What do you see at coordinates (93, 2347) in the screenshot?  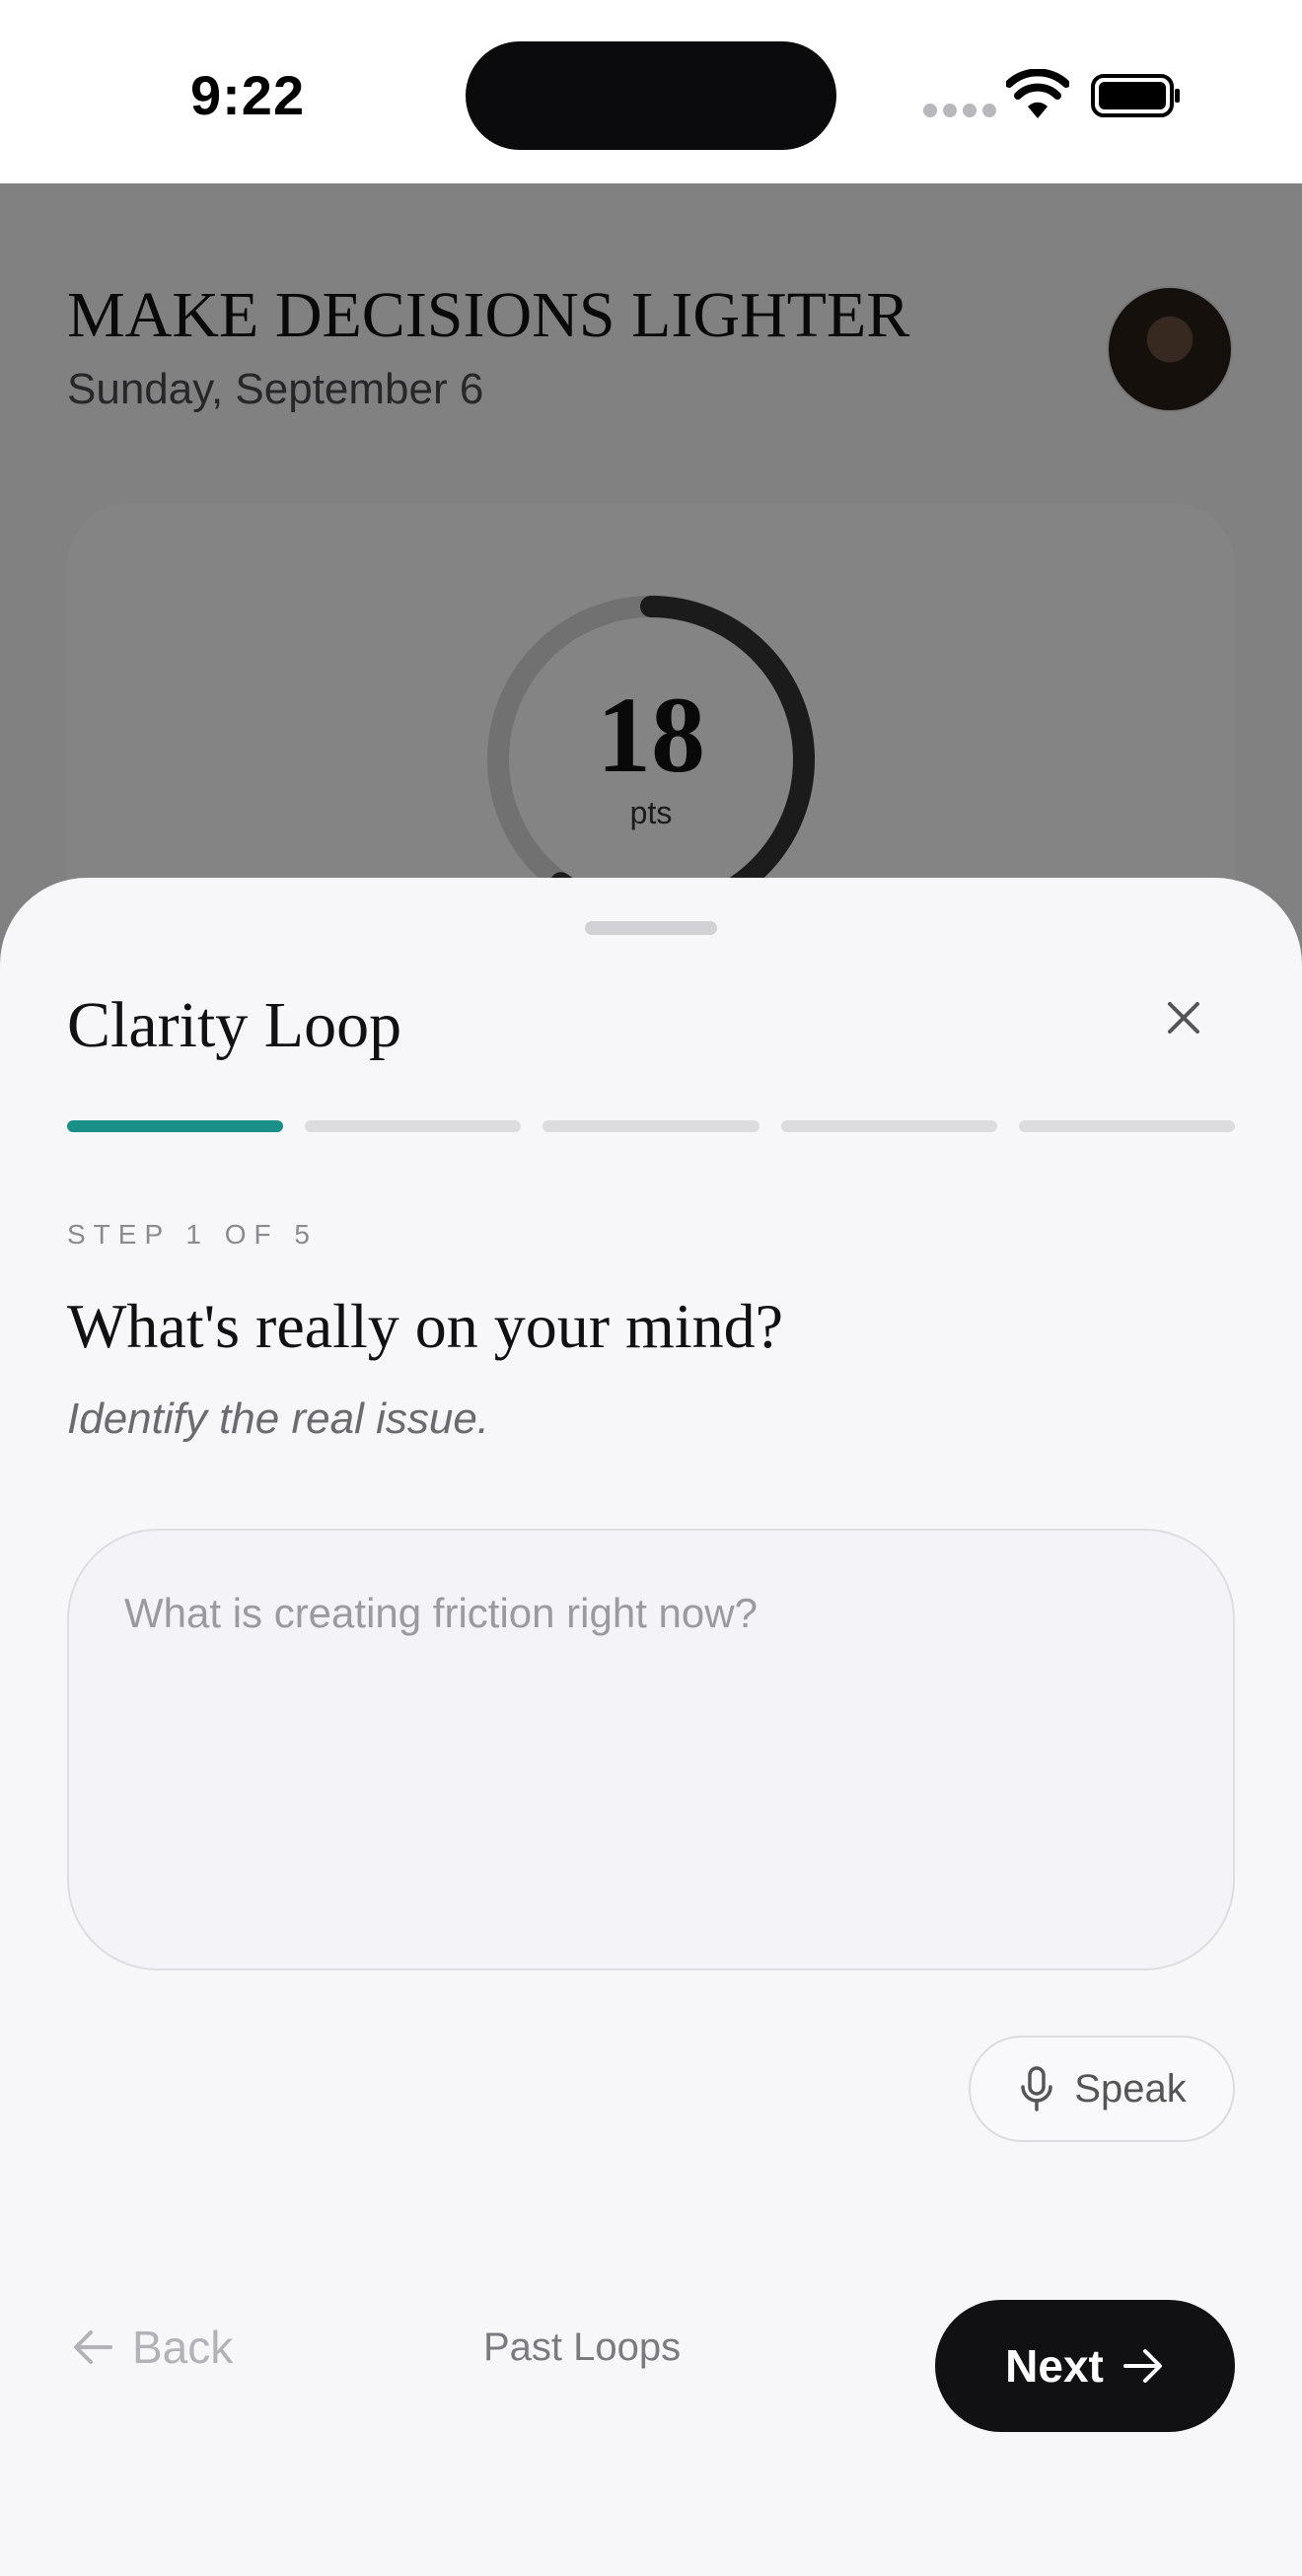 I see `arrow-left-icon` at bounding box center [93, 2347].